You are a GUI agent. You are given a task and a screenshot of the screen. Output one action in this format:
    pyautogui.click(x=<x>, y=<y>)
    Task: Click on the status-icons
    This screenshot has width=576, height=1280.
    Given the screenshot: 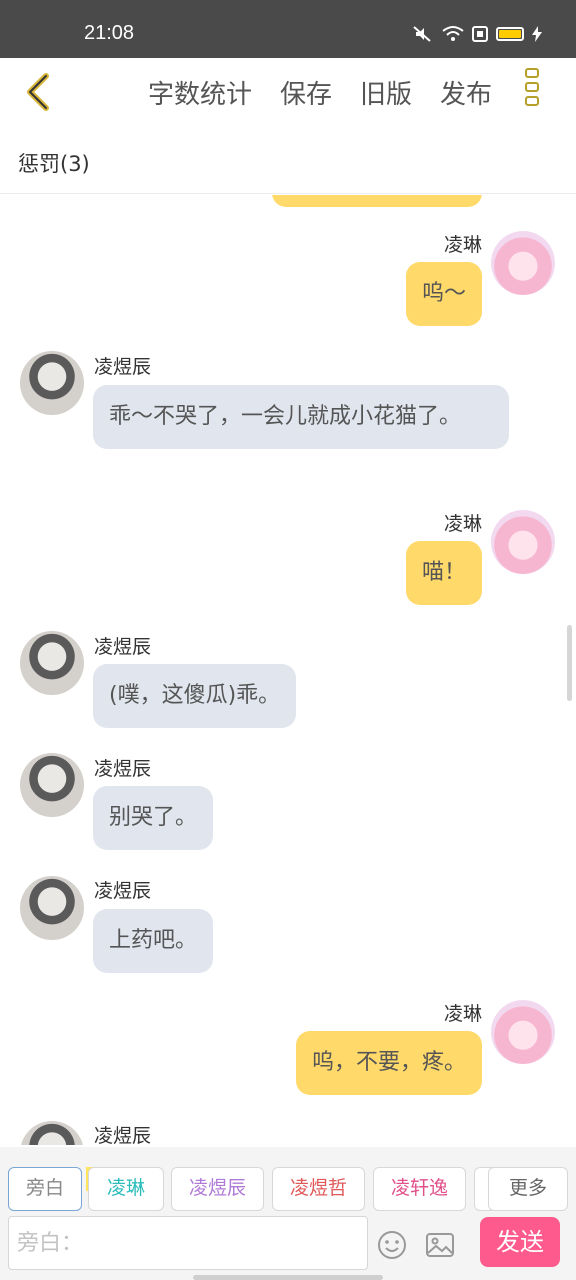 What is the action you would take?
    pyautogui.click(x=476, y=34)
    